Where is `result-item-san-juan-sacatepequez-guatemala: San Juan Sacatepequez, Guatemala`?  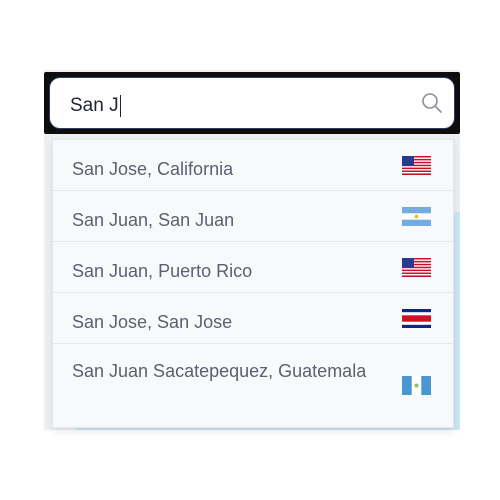 result-item-san-juan-sacatepequez-guatemala: San Juan Sacatepequez, Guatemala is located at coordinates (253, 385).